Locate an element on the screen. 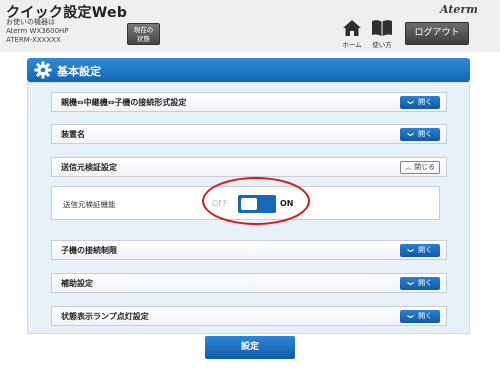 This screenshot has width=500, height=381. source-verification-toggle is located at coordinates (257, 204).